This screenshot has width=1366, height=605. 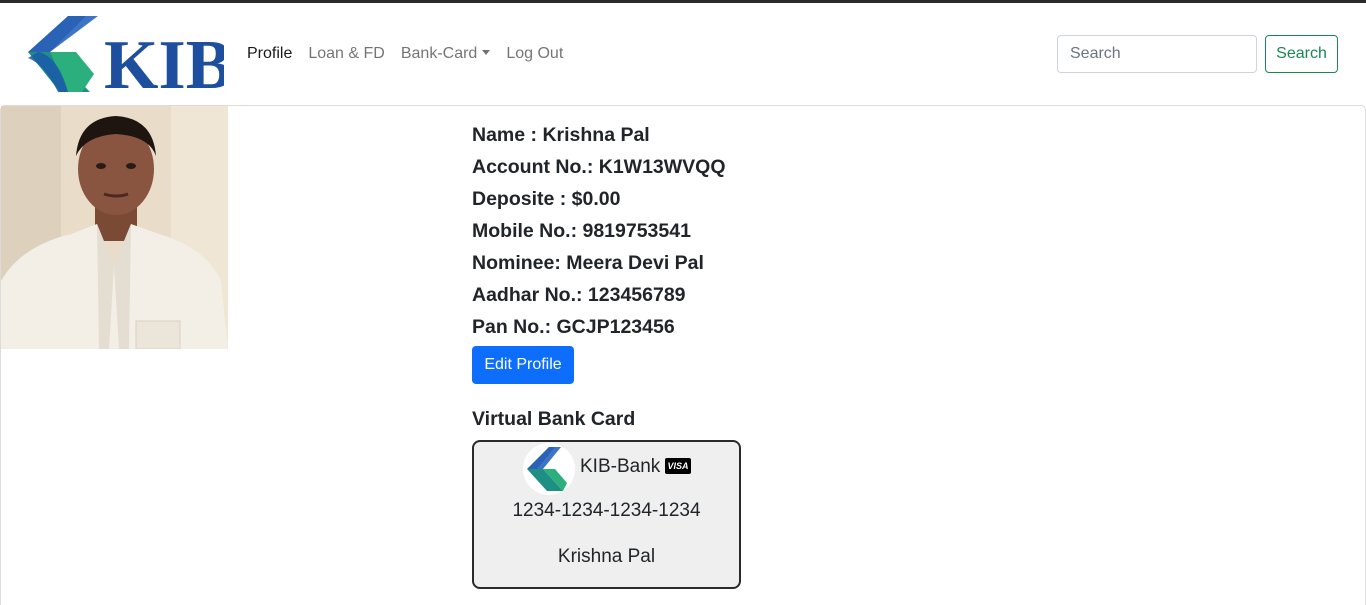 What do you see at coordinates (549, 469) in the screenshot?
I see `kib-card-logo-icon` at bounding box center [549, 469].